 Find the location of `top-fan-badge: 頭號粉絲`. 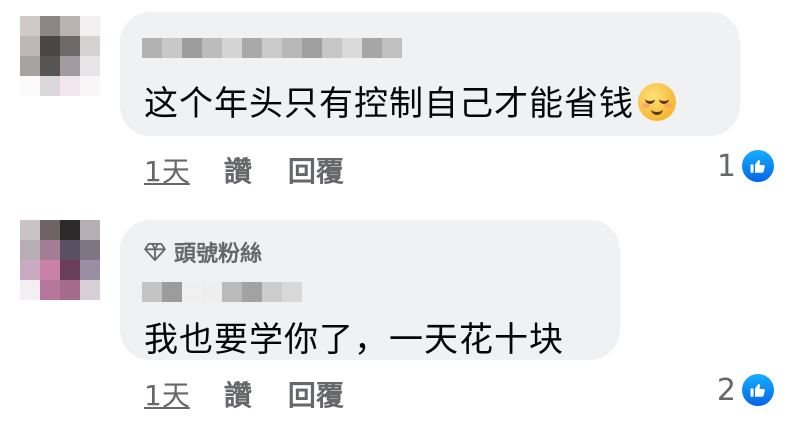

top-fan-badge: 頭號粉絲 is located at coordinates (203, 252).